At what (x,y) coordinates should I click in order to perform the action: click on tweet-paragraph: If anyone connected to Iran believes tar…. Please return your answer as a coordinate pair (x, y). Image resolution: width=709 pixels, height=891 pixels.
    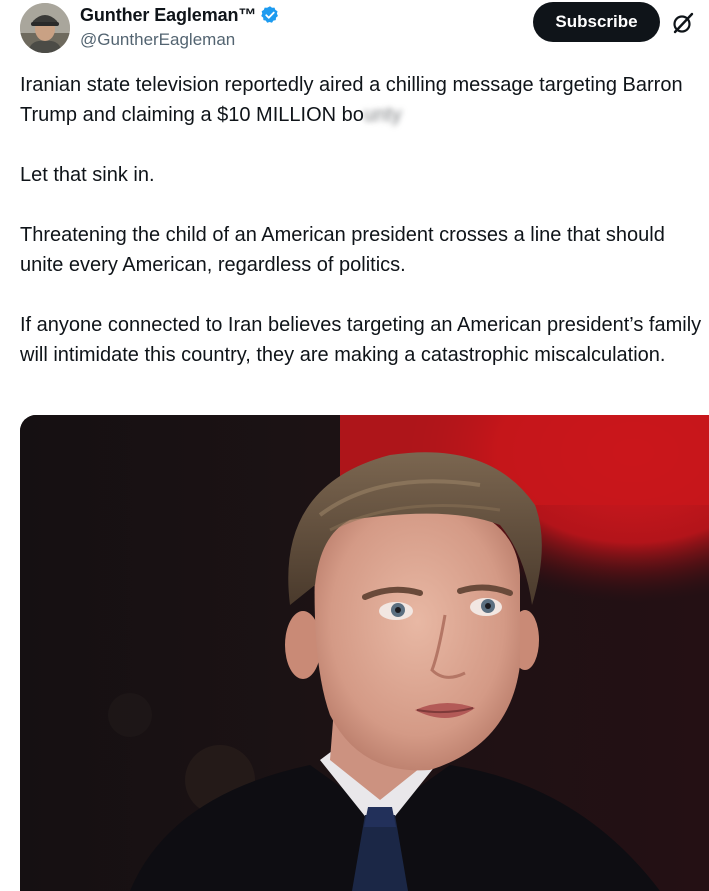
    Looking at the image, I should click on (361, 340).